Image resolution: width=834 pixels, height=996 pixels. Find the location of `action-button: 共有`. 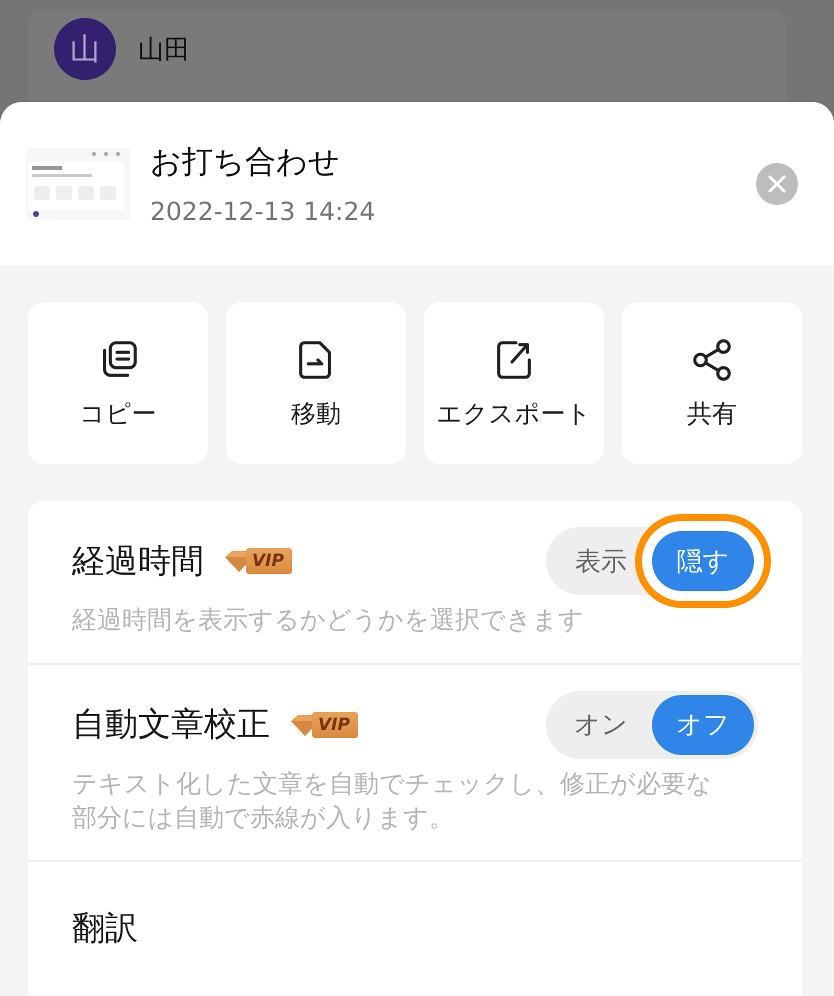

action-button: 共有 is located at coordinates (712, 383).